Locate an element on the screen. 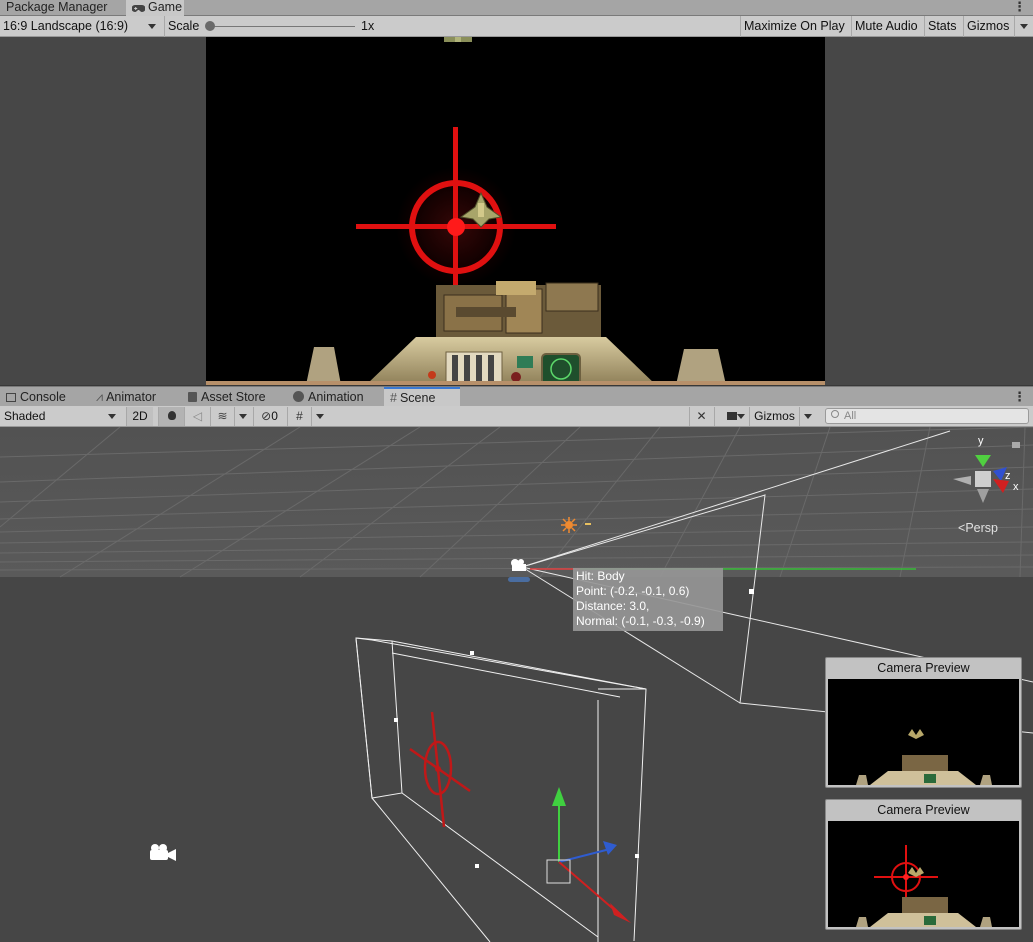  camera-preview-2: Camera Preview is located at coordinates (923, 864).